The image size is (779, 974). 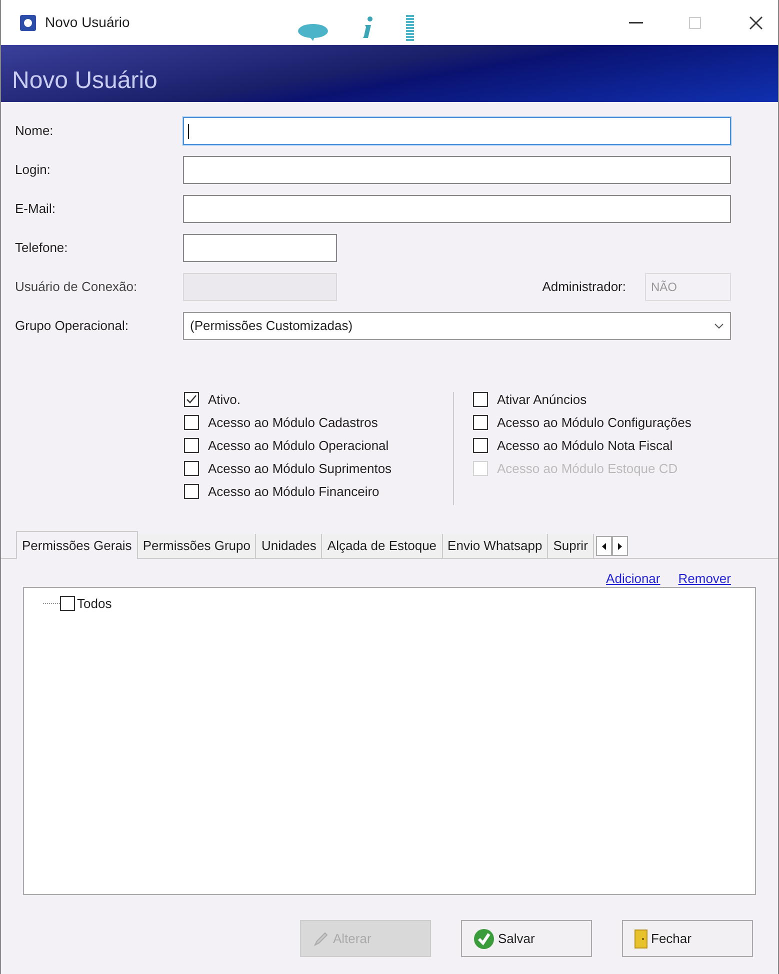 I want to click on info-icon, so click(x=368, y=28).